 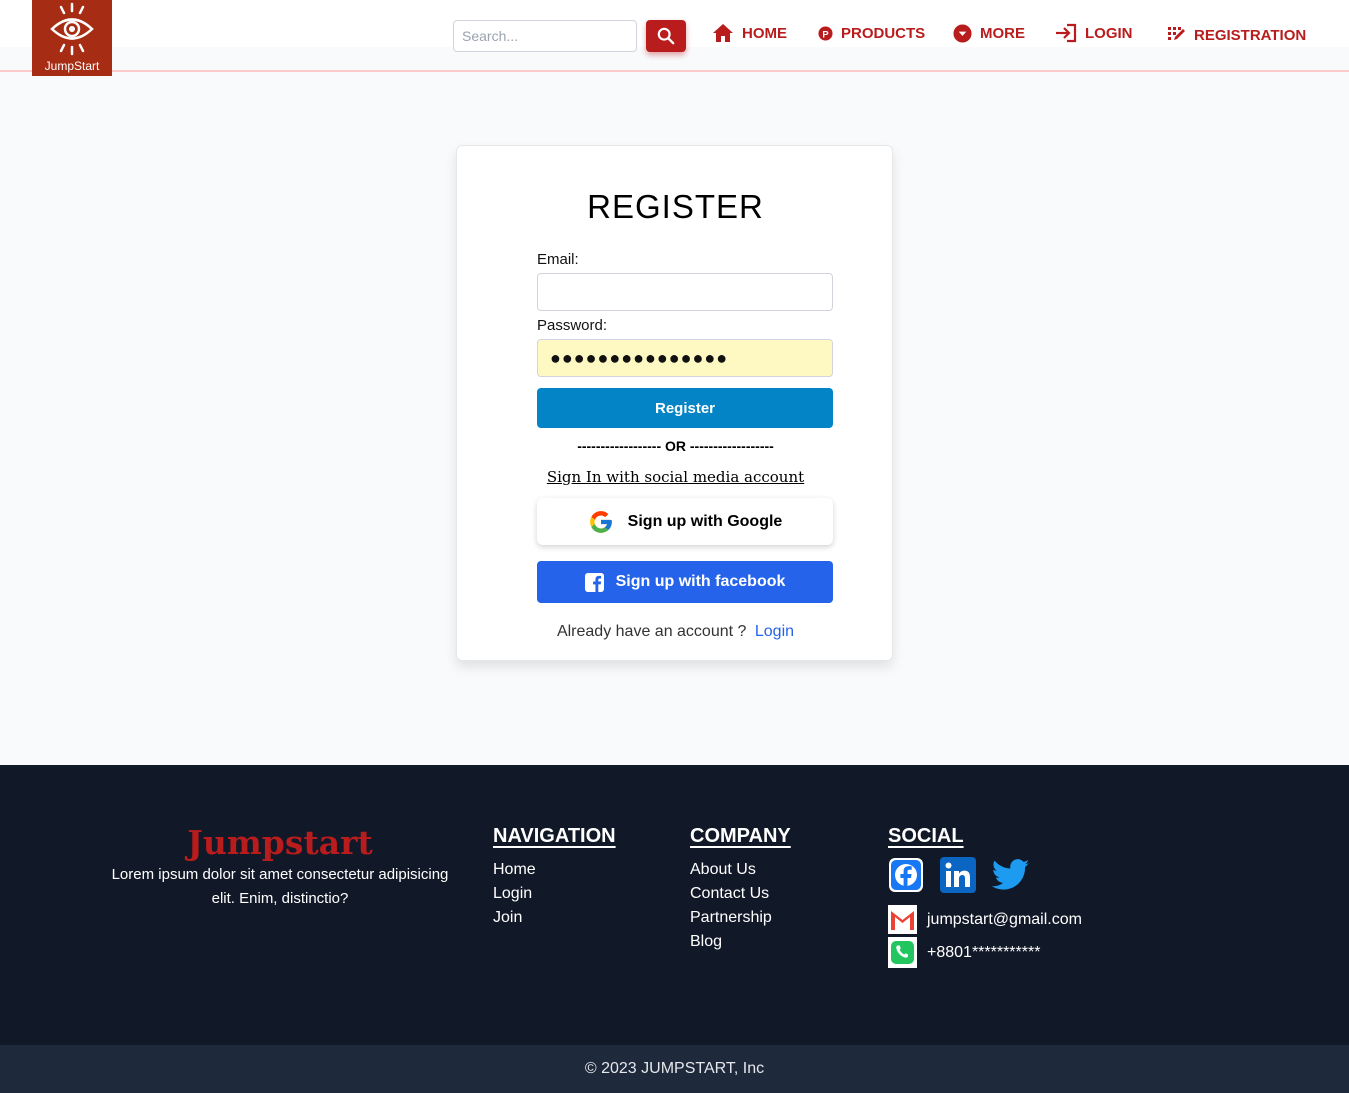 What do you see at coordinates (774, 631) in the screenshot?
I see `login-link: Login` at bounding box center [774, 631].